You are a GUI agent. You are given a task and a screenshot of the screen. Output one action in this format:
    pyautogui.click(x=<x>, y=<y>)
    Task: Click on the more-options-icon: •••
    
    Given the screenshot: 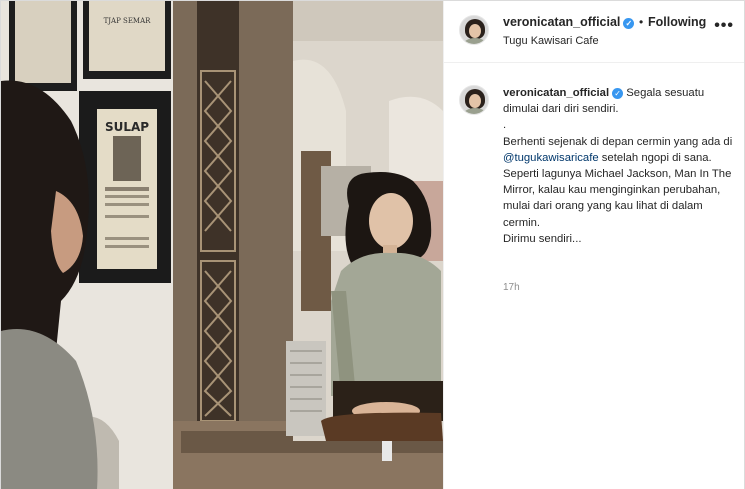 What is the action you would take?
    pyautogui.click(x=724, y=26)
    